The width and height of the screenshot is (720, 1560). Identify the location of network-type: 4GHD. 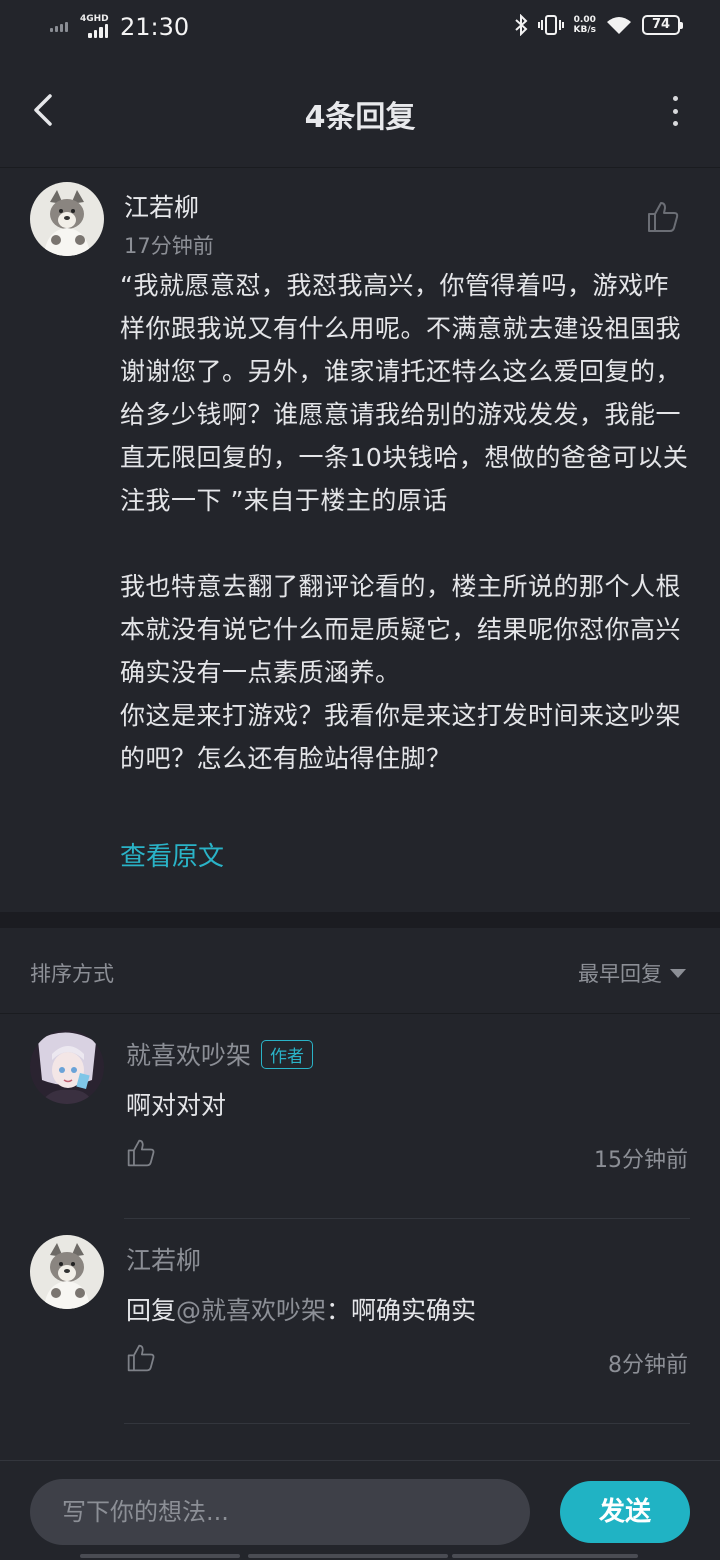
(94, 19).